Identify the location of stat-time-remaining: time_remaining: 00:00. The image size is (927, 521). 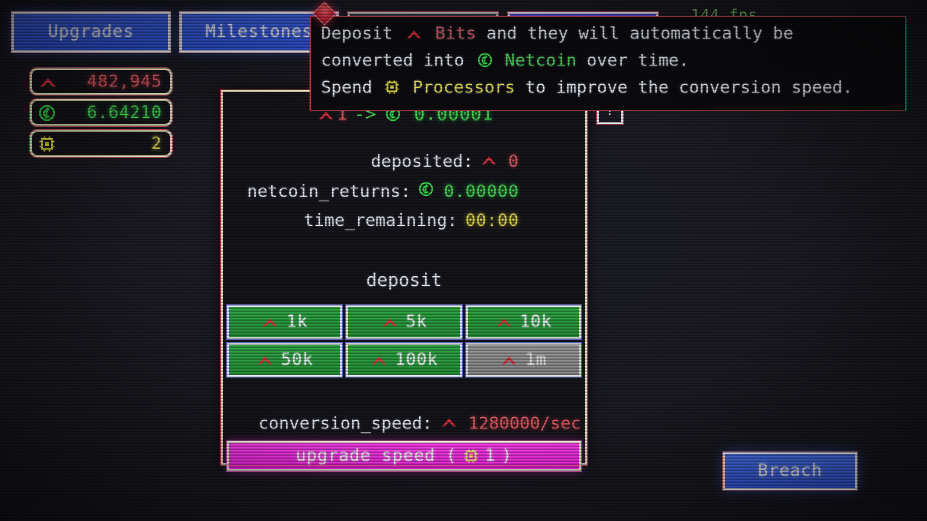
(371, 221).